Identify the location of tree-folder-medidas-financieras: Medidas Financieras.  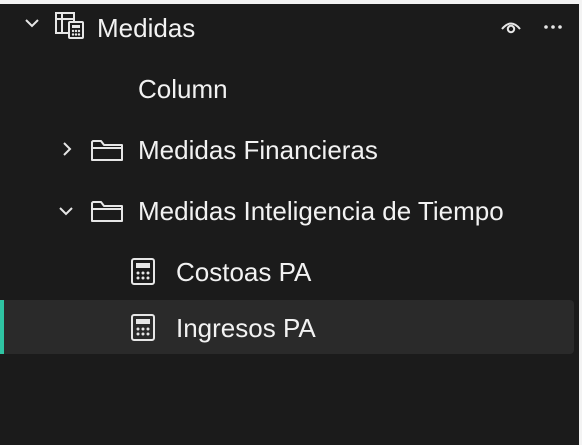
(287, 149).